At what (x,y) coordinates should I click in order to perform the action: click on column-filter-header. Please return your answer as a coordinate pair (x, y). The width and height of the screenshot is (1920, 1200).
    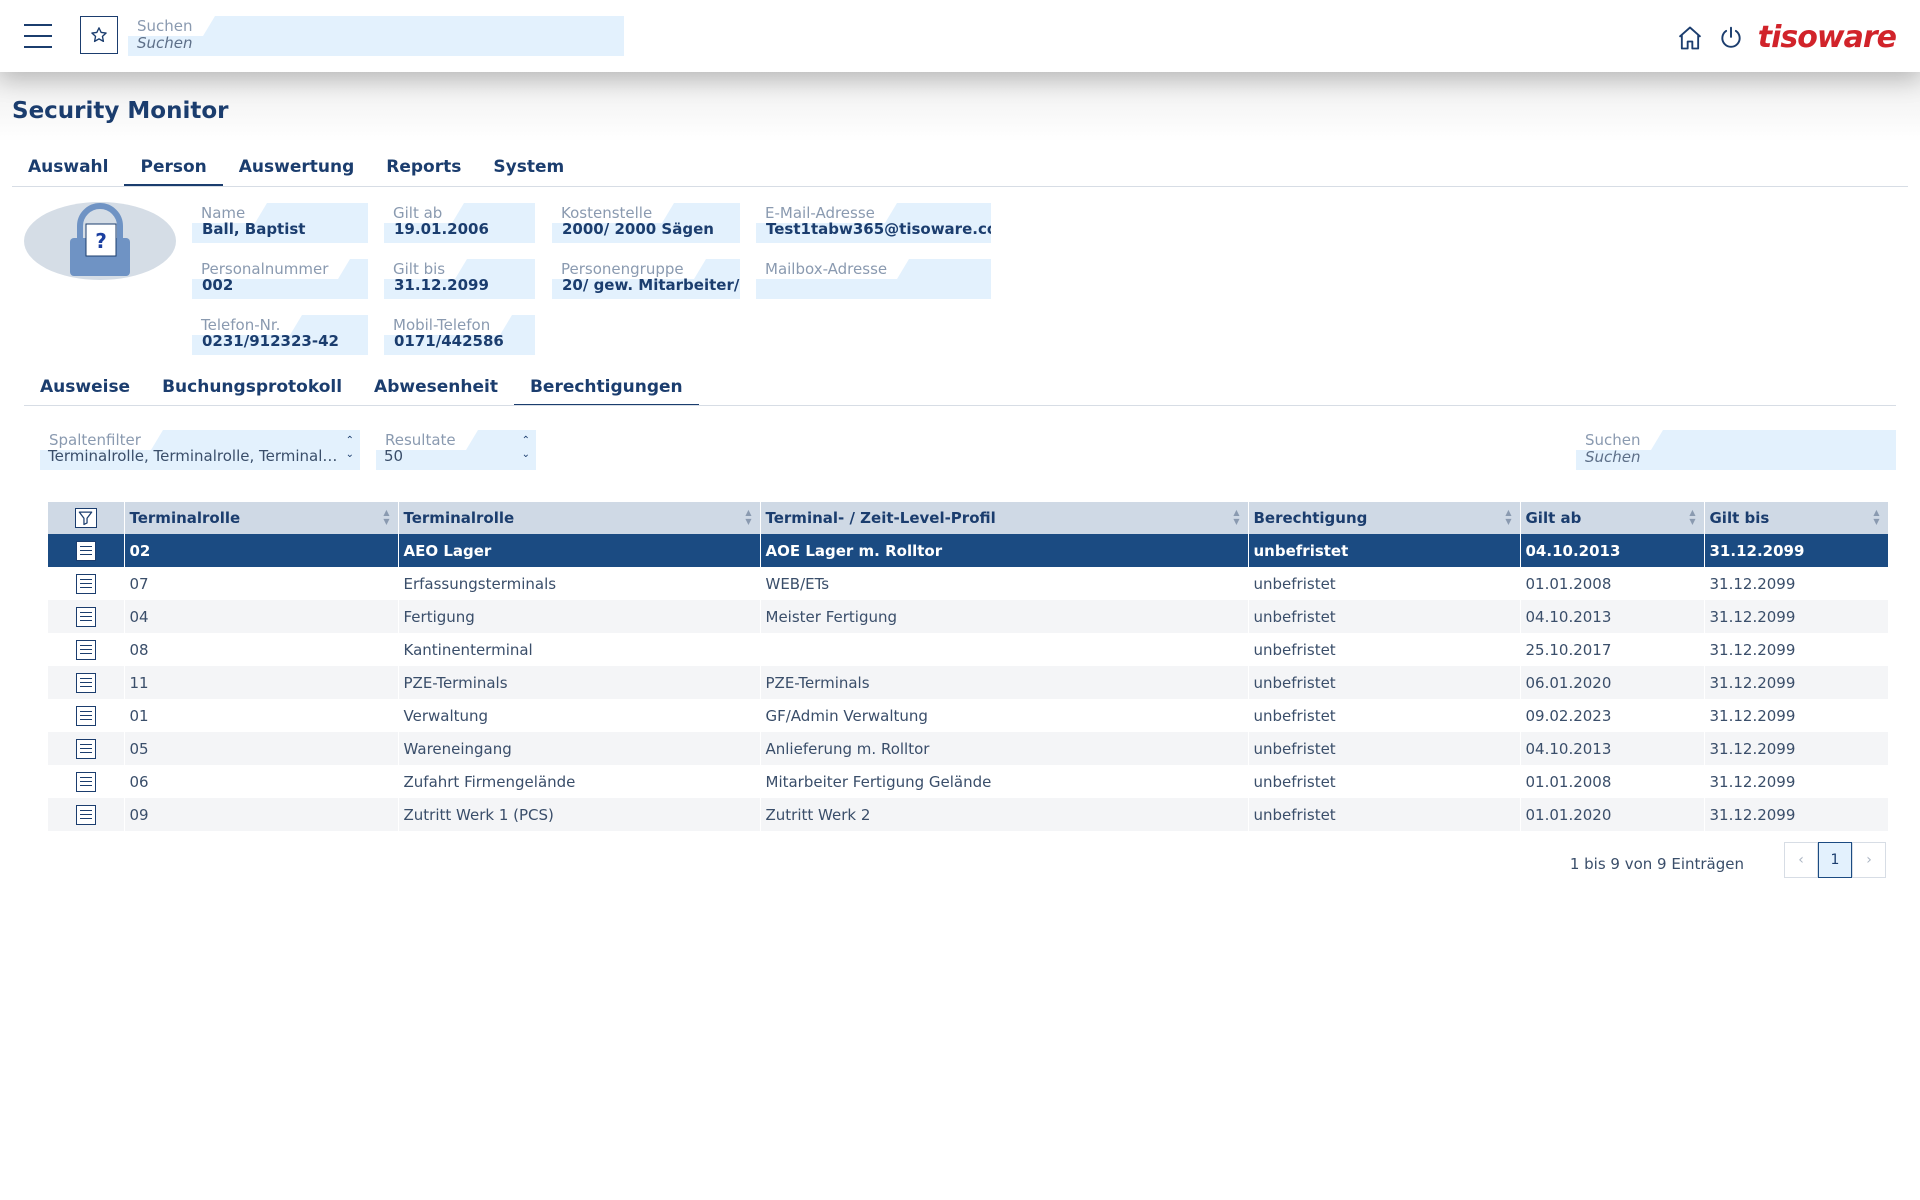
    Looking at the image, I should click on (86, 518).